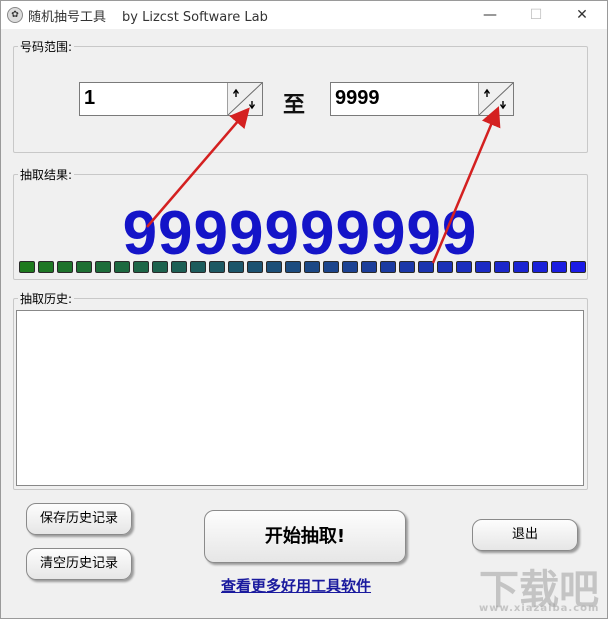 The image size is (608, 619). I want to click on more-tools-link: 查看更多好用工具软件, so click(296, 585).